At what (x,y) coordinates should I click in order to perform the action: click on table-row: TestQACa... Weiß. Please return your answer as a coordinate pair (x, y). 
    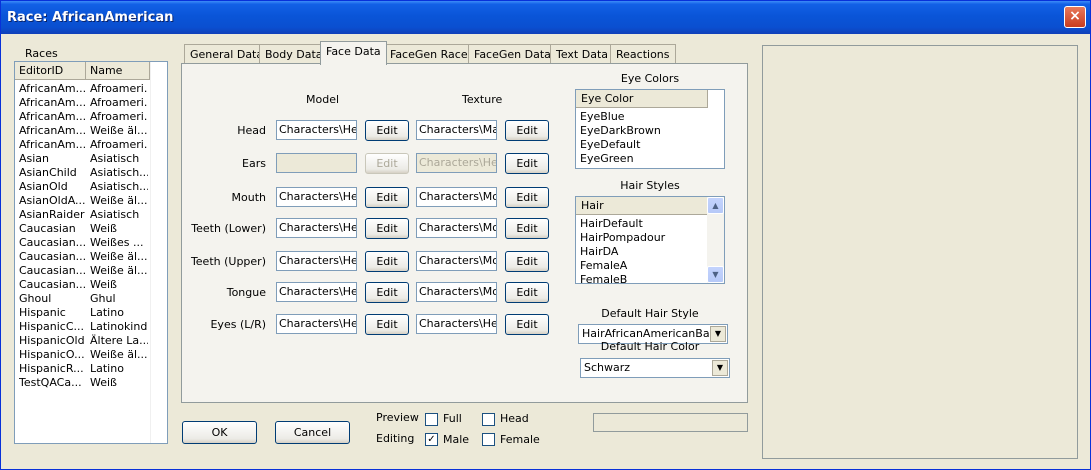
    Looking at the image, I should click on (91, 383).